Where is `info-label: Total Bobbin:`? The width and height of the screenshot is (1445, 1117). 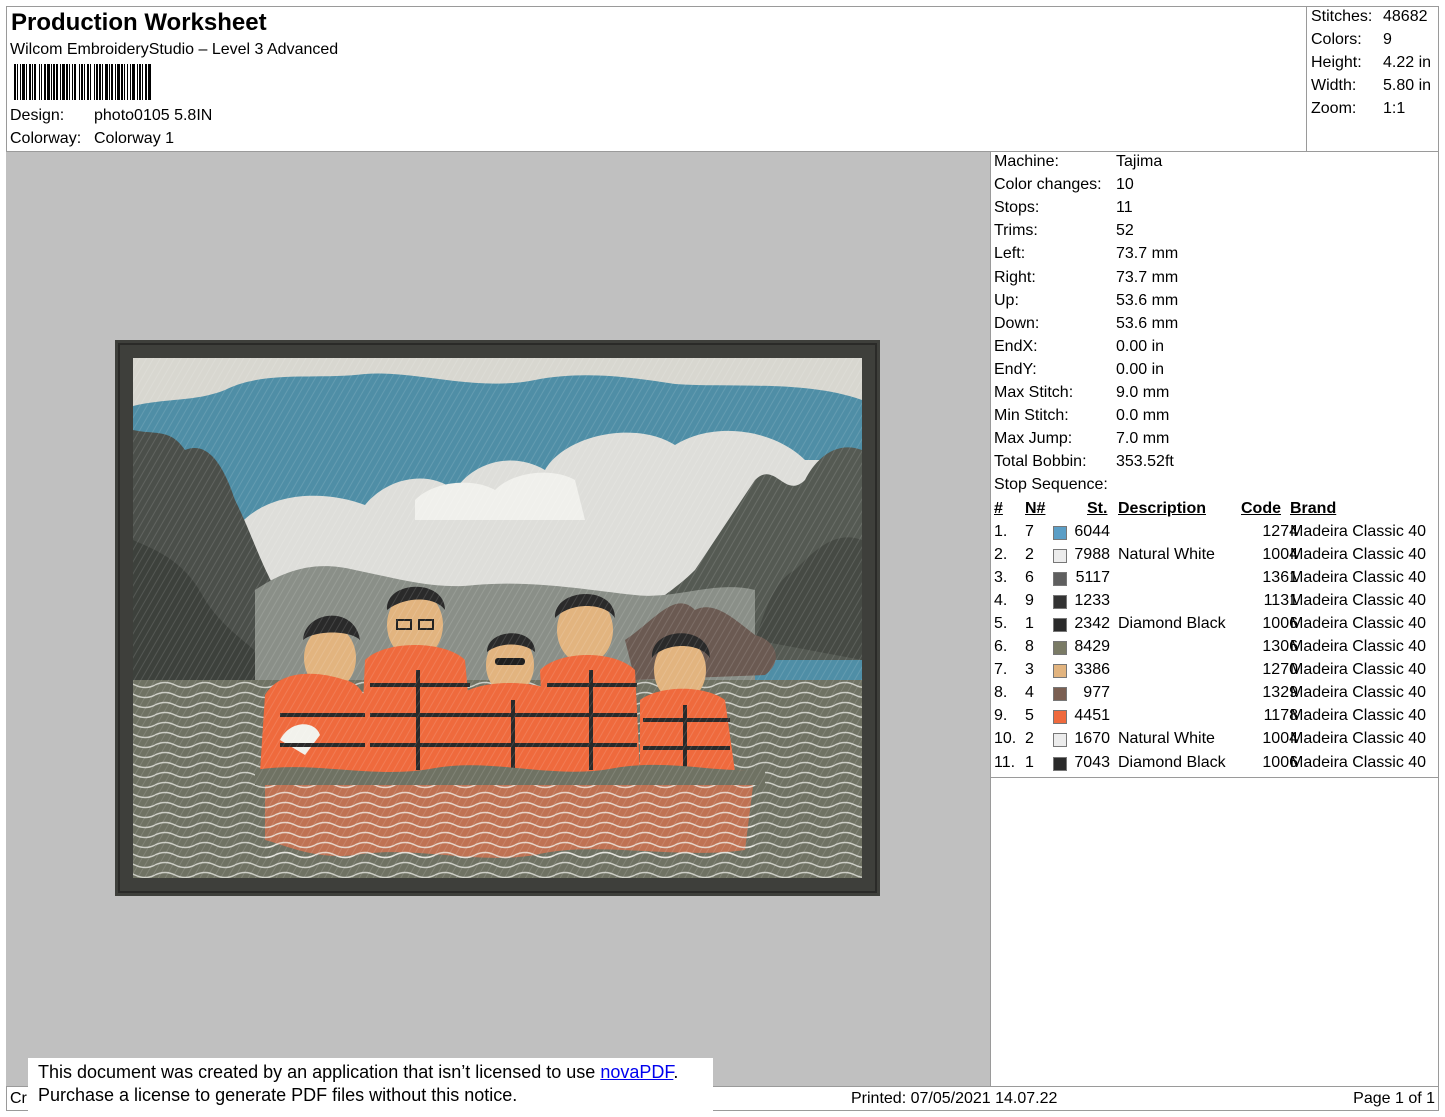 info-label: Total Bobbin: is located at coordinates (1040, 462).